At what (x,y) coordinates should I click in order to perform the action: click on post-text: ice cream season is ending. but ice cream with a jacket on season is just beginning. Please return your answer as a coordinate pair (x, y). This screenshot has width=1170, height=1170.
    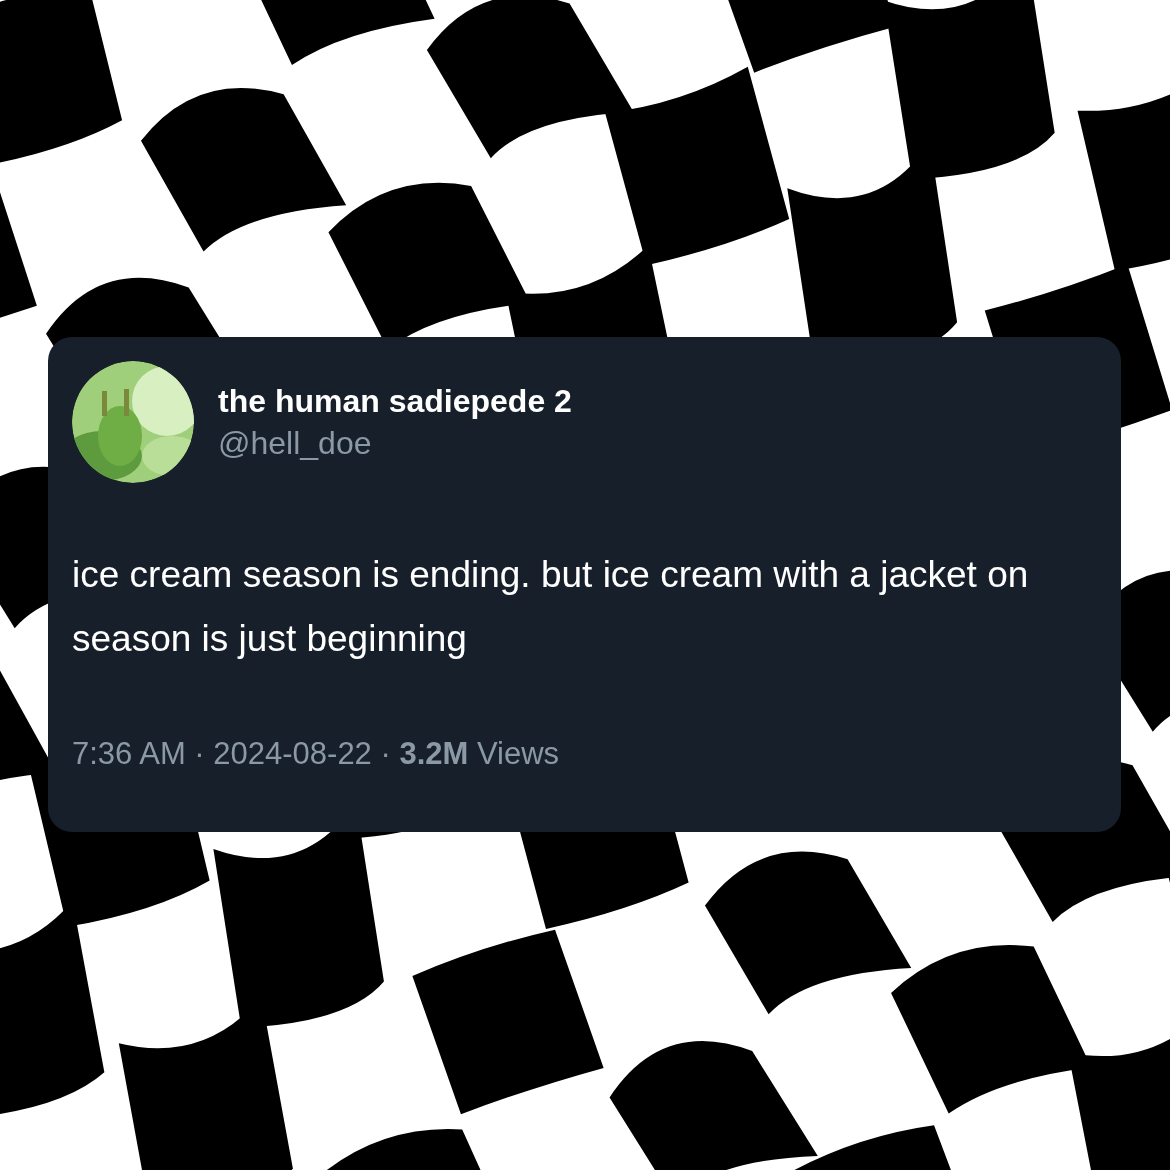
    Looking at the image, I should click on (551, 607).